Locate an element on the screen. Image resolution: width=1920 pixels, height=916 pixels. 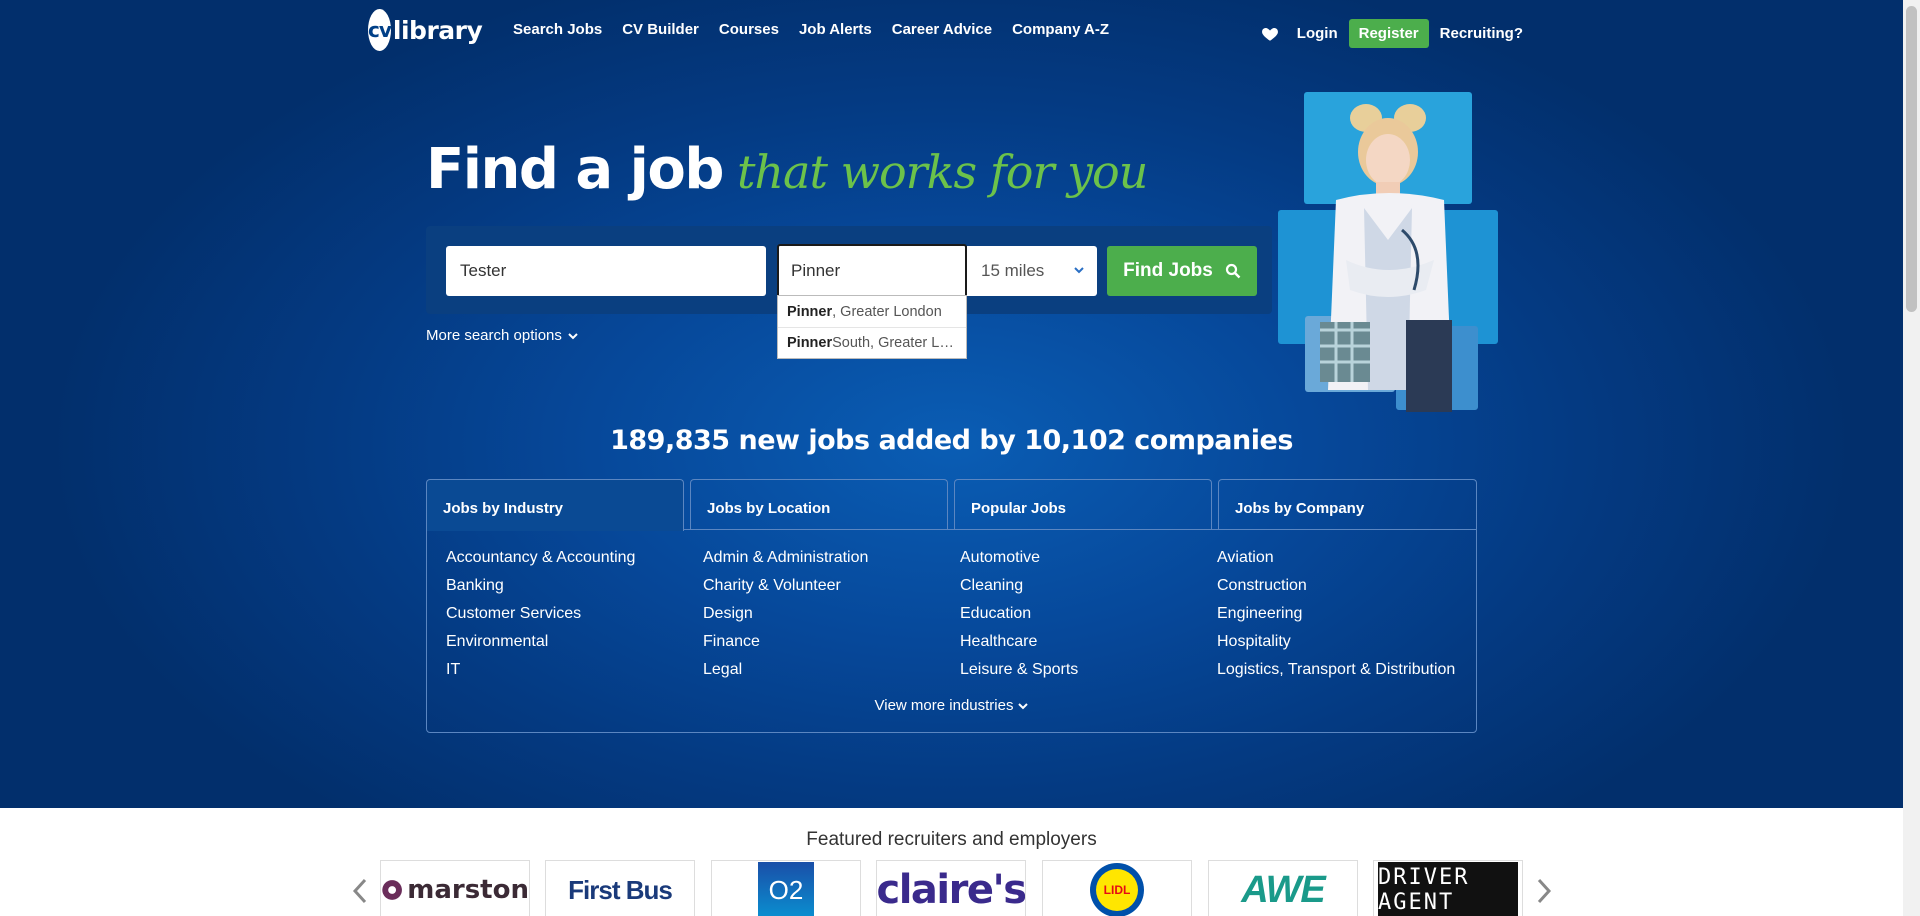
industry-link: Logistics, Transport & Distribution is located at coordinates (1336, 674).